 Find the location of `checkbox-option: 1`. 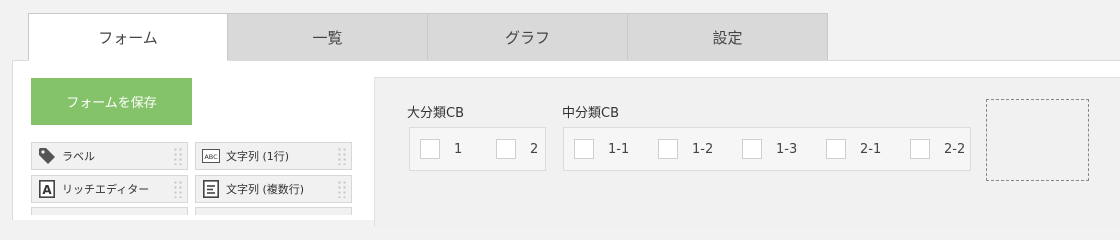

checkbox-option: 1 is located at coordinates (452, 149).